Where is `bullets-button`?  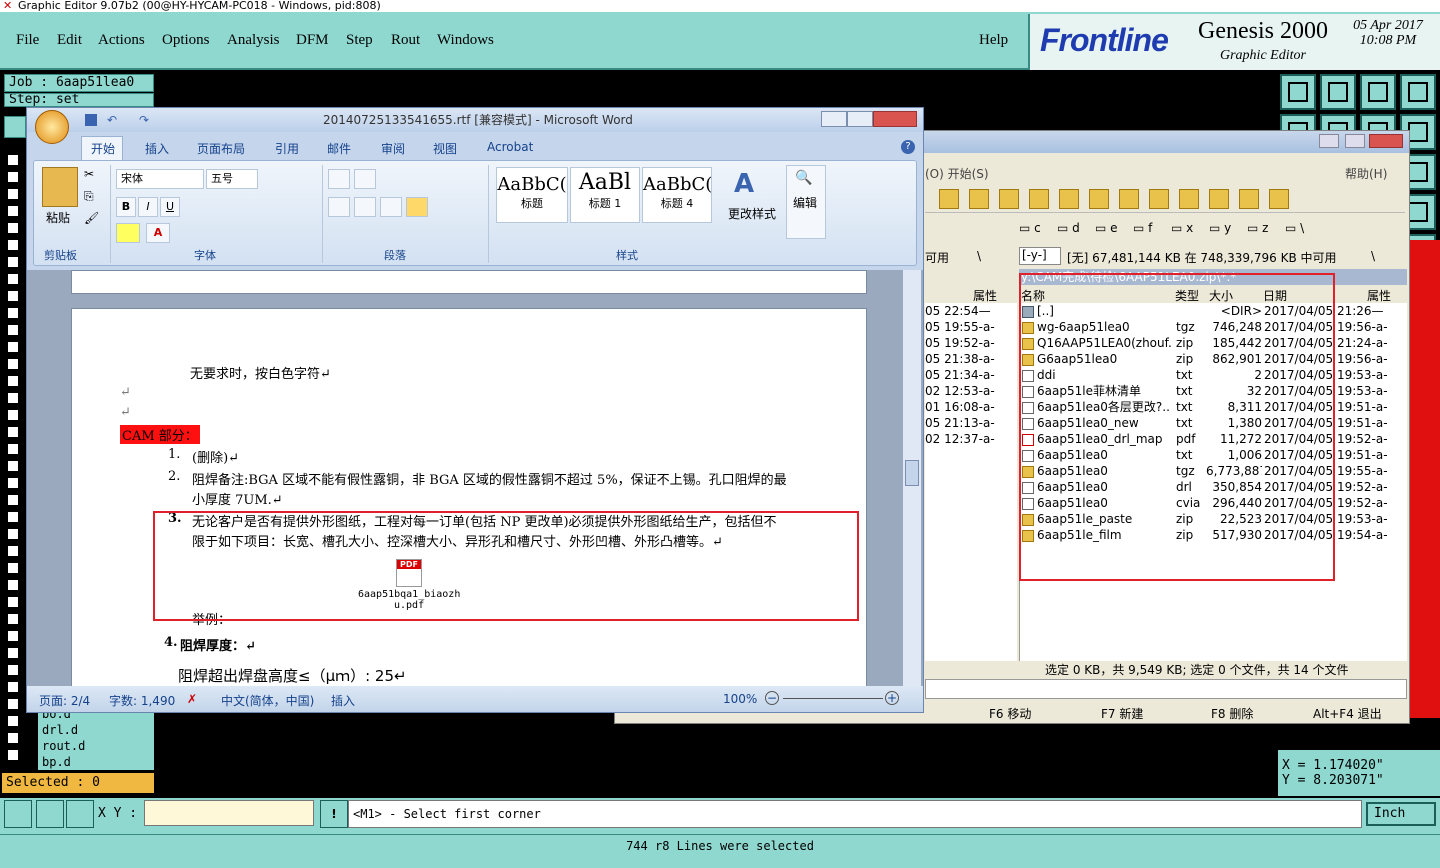 bullets-button is located at coordinates (339, 179).